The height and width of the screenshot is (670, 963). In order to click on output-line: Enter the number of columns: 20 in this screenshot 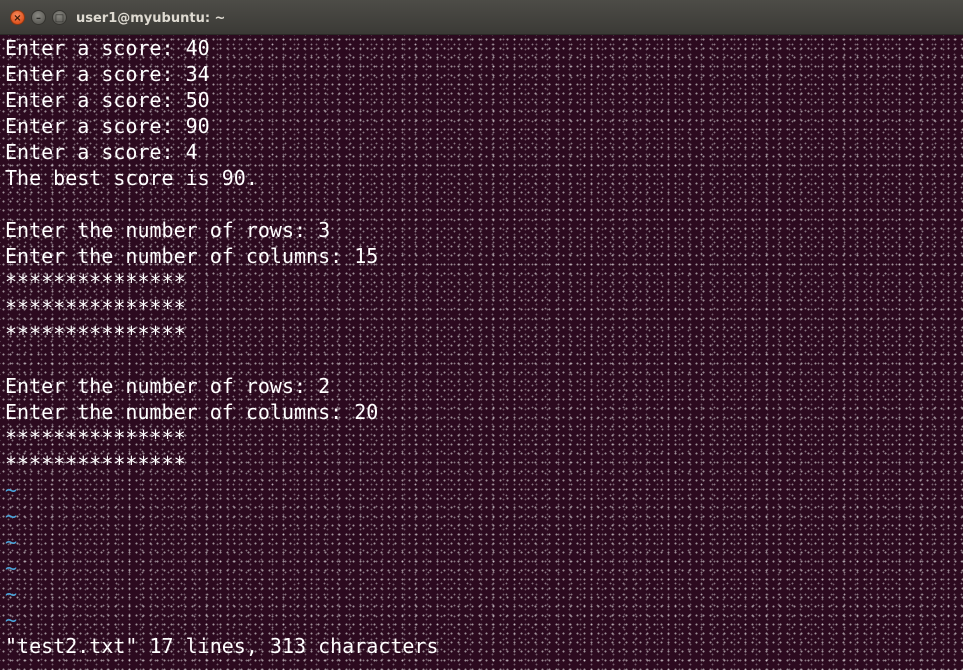, I will do `click(192, 412)`.